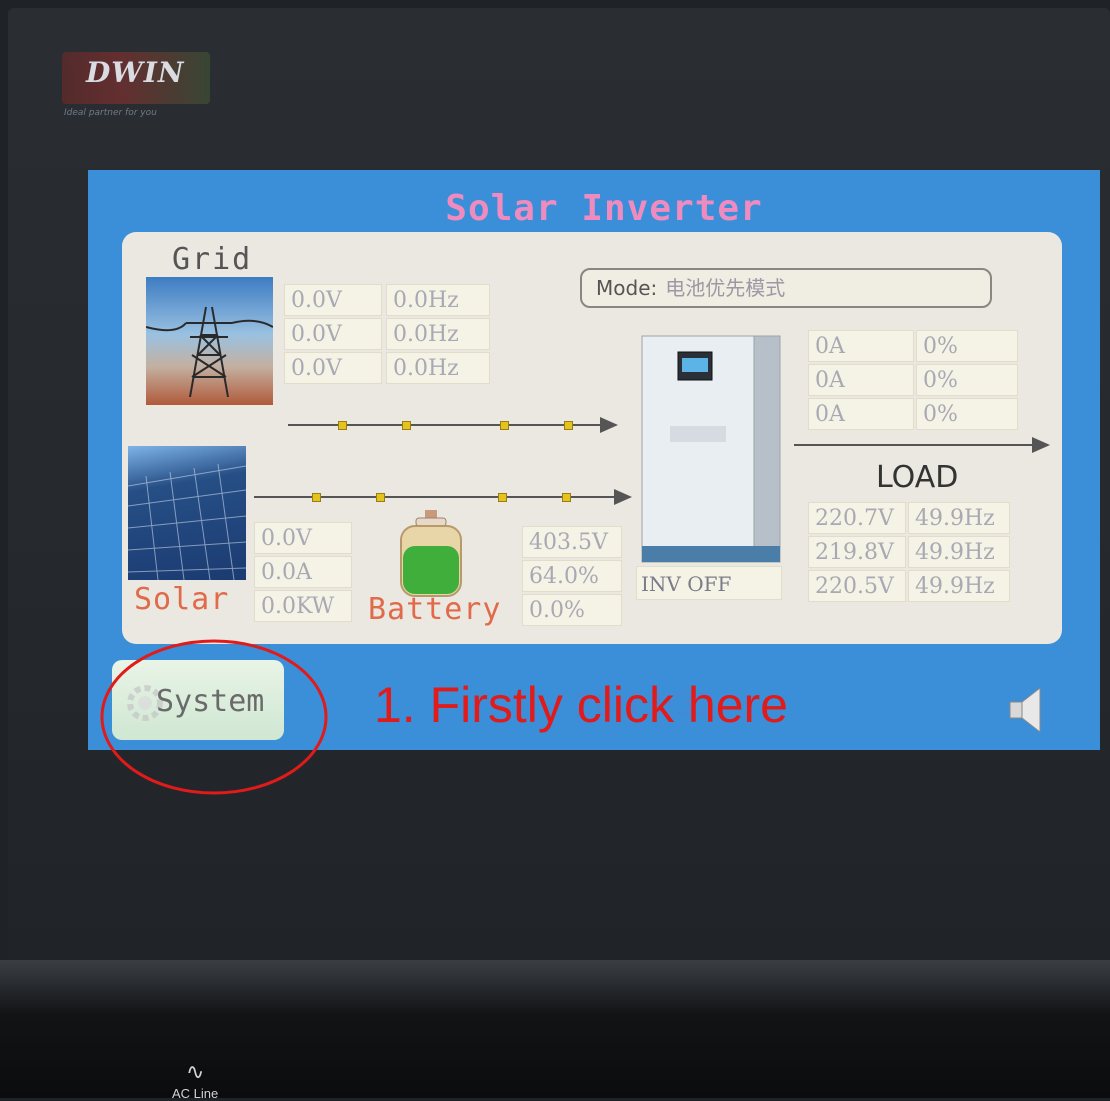 The height and width of the screenshot is (1101, 1110). What do you see at coordinates (967, 346) in the screenshot?
I see `output-percent-1: 0%` at bounding box center [967, 346].